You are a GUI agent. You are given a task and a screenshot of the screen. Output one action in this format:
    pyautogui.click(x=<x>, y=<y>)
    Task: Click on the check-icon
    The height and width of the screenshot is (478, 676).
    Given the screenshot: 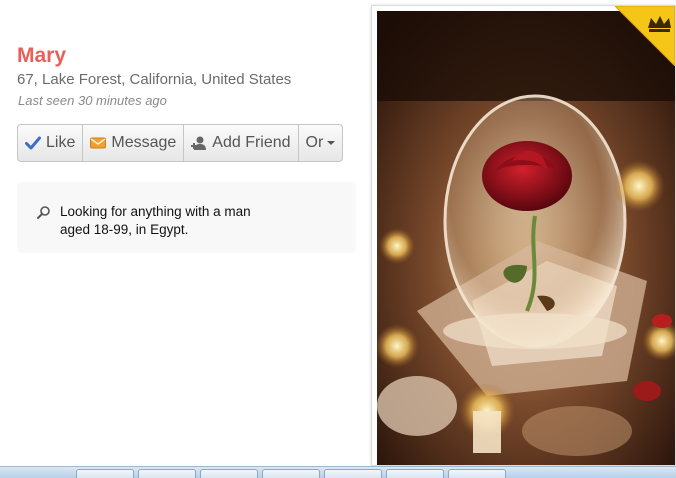 What is the action you would take?
    pyautogui.click(x=33, y=143)
    